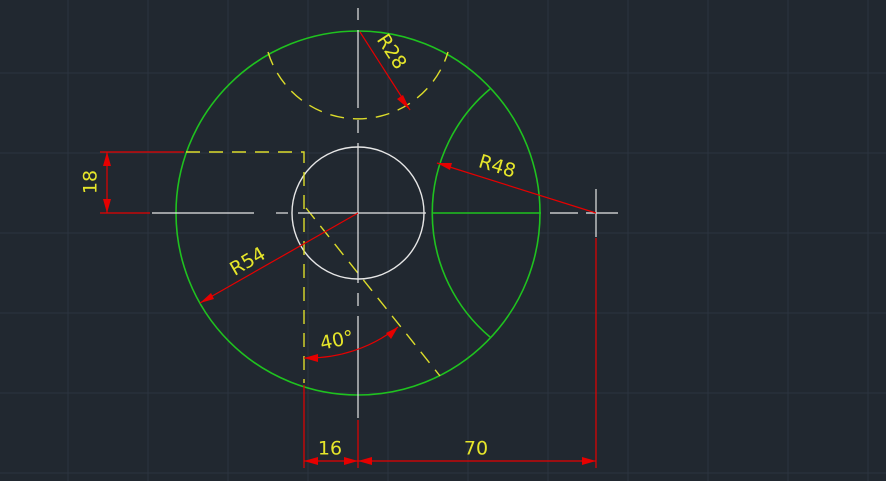  I want to click on dim-18-label: 18, so click(91, 182).